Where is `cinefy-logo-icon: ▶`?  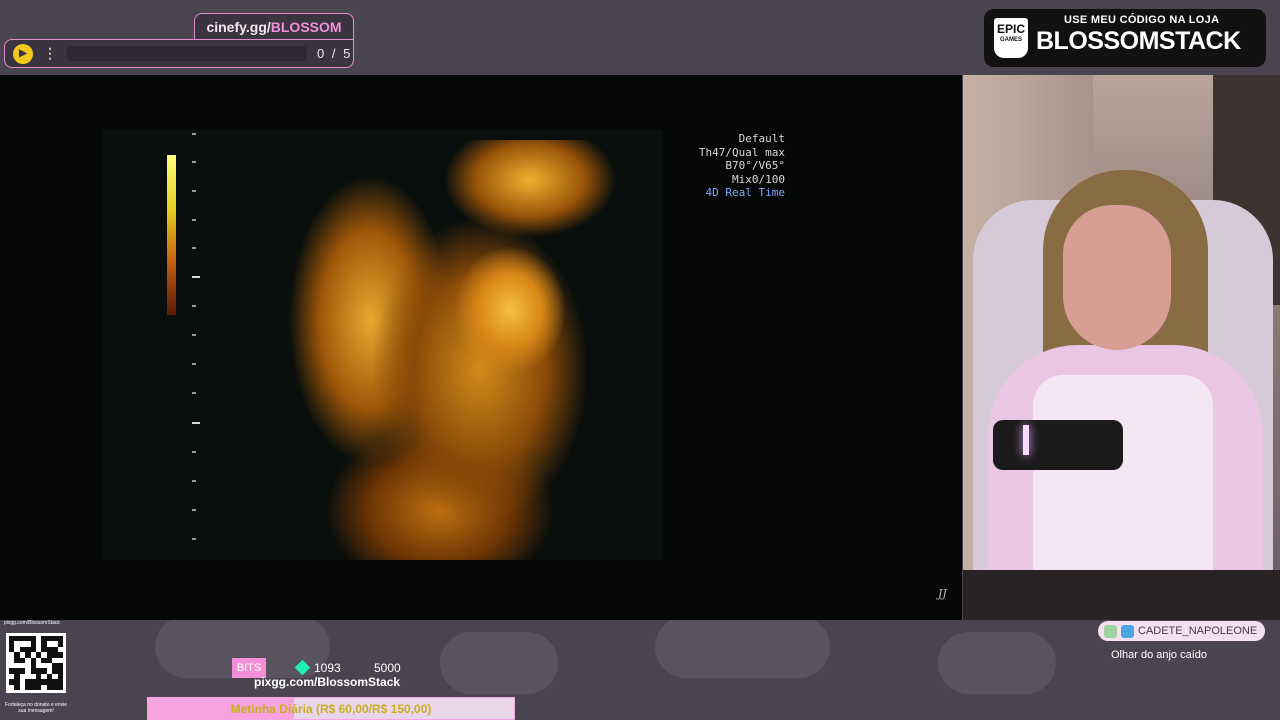
cinefy-logo-icon: ▶ is located at coordinates (23, 53).